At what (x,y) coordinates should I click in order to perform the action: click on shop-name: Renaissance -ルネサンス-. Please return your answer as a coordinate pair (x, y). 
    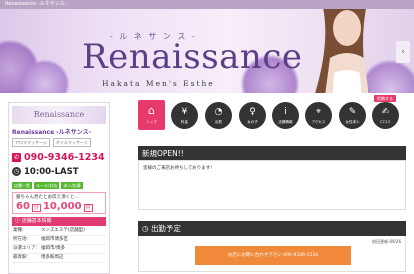
    Looking at the image, I should click on (52, 132).